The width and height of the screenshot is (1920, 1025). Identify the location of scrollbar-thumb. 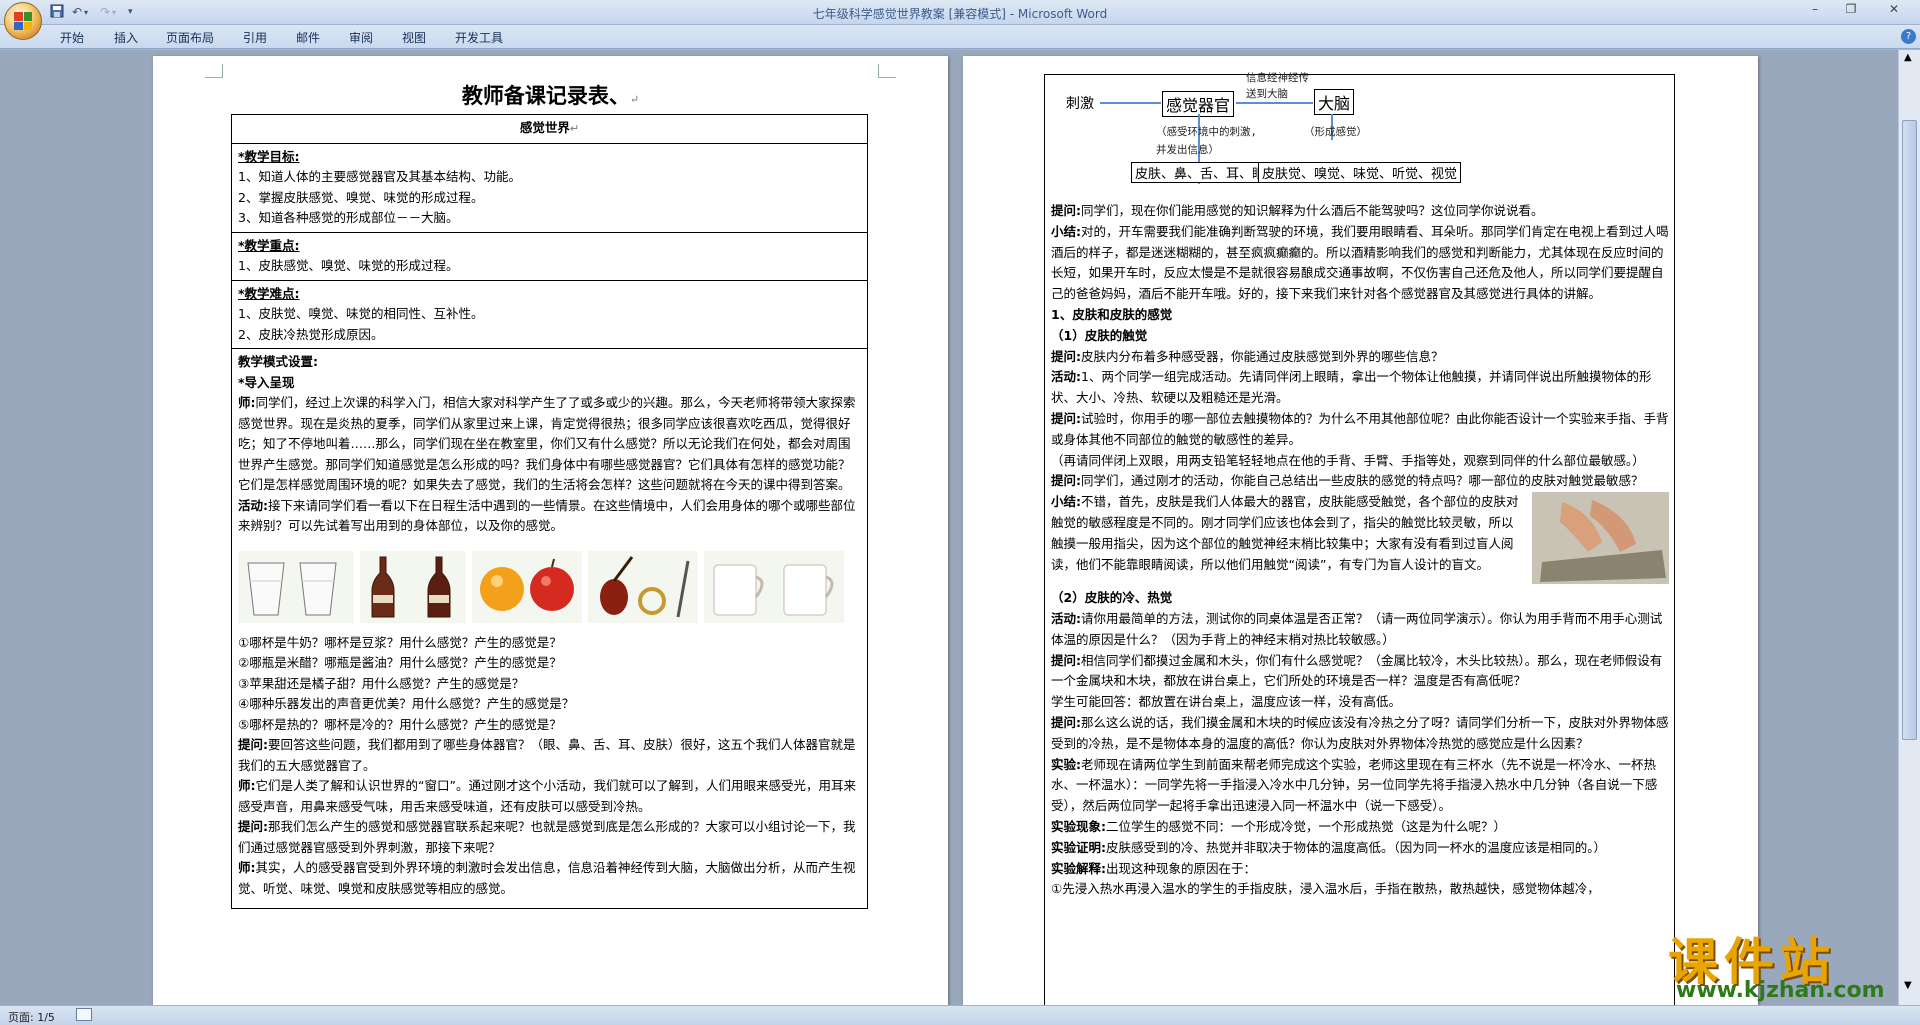
(1909, 430).